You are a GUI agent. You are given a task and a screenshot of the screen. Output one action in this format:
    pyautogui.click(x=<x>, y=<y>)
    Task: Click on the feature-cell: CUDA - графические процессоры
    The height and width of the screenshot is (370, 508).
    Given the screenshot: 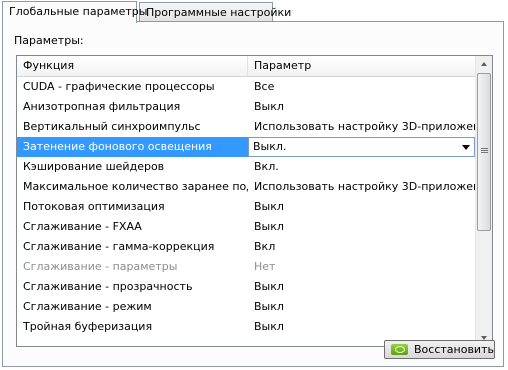 What is the action you would take?
    pyautogui.click(x=119, y=86)
    